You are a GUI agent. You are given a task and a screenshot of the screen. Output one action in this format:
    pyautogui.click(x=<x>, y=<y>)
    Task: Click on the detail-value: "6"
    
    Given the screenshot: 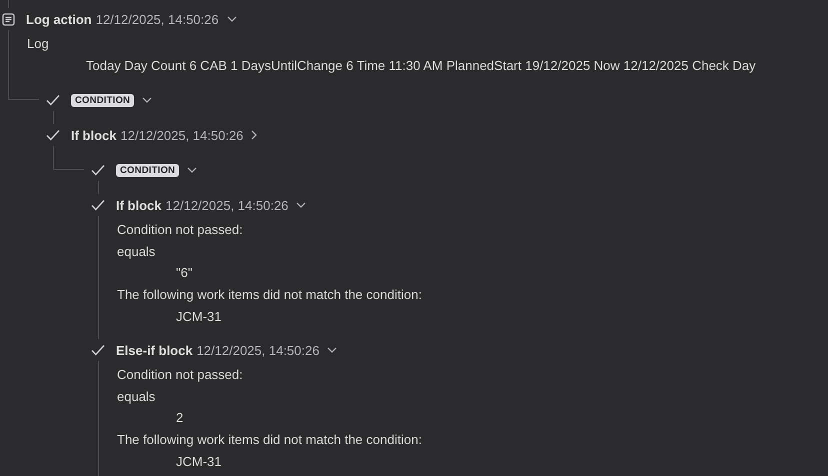 What is the action you would take?
    pyautogui.click(x=184, y=272)
    